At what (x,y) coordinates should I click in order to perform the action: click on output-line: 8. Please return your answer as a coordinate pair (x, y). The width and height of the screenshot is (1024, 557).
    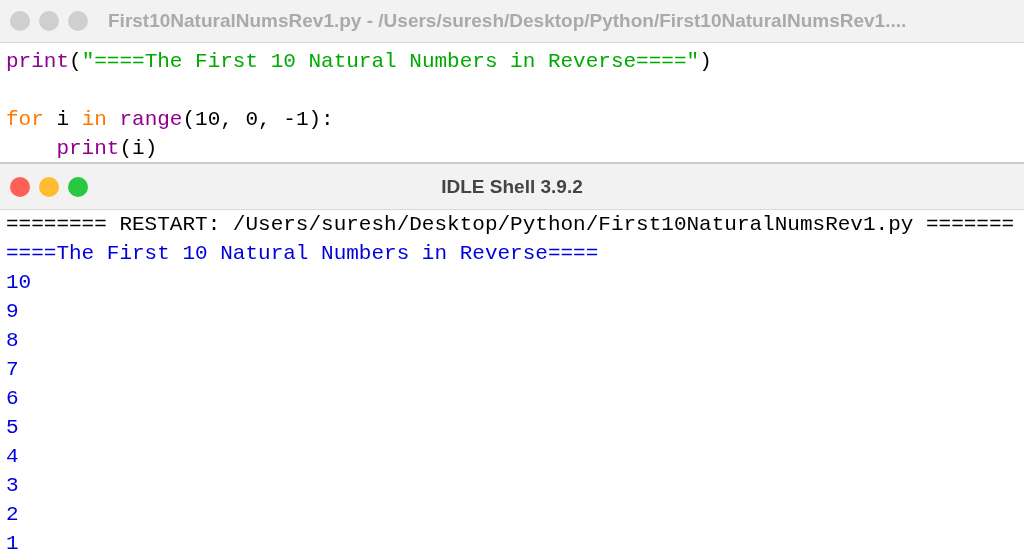
    Looking at the image, I should click on (13, 341).